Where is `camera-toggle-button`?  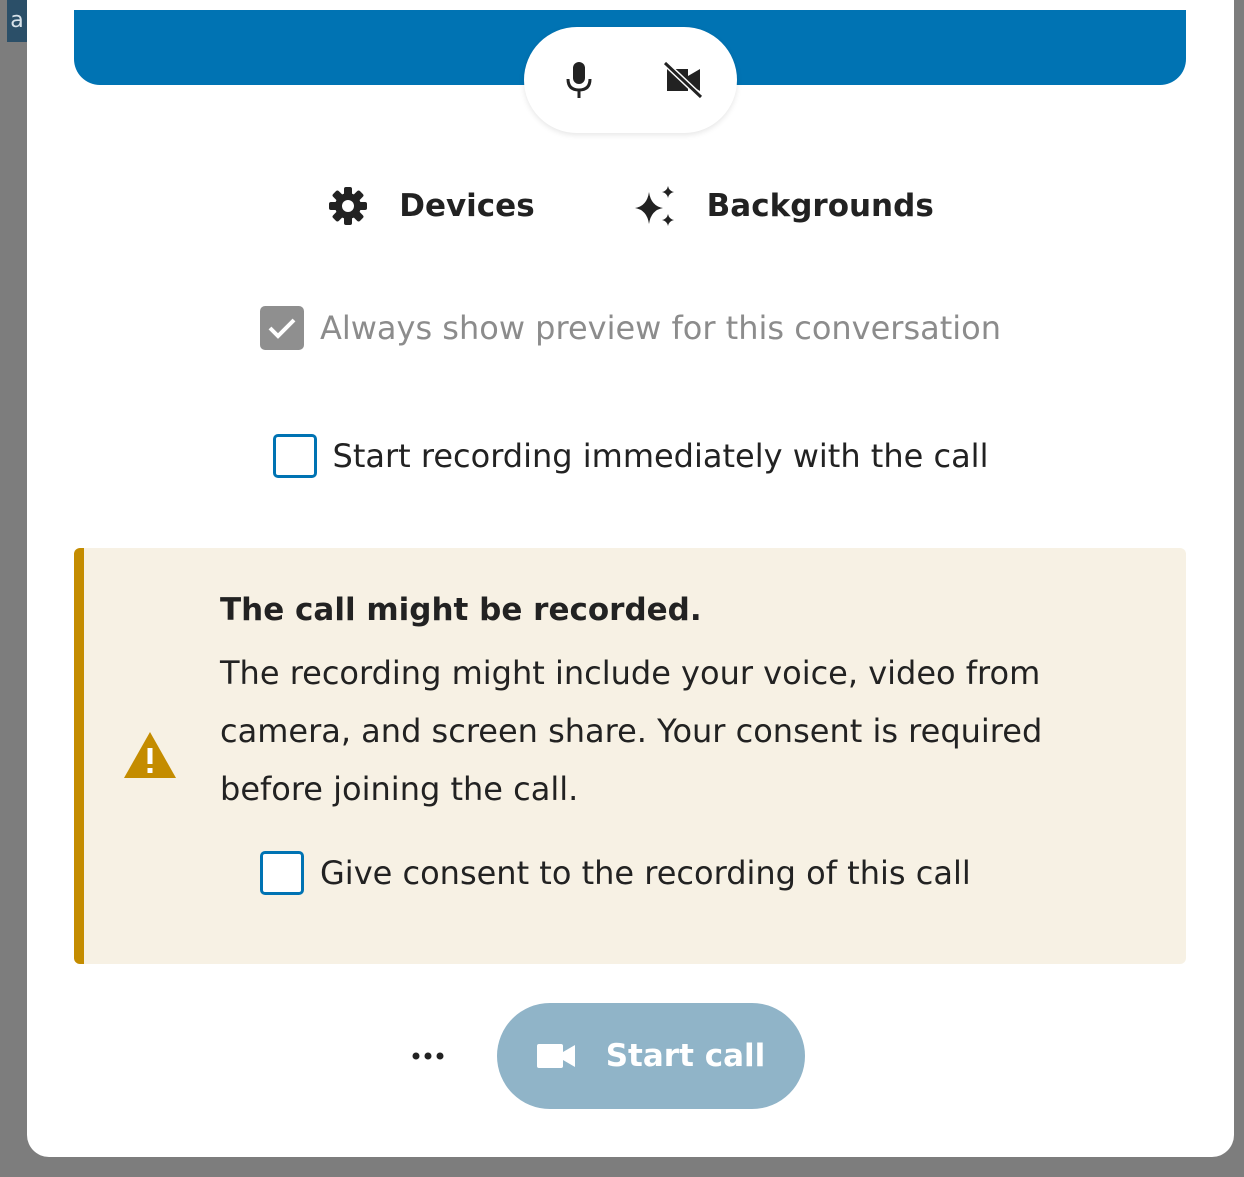 camera-toggle-button is located at coordinates (683, 80).